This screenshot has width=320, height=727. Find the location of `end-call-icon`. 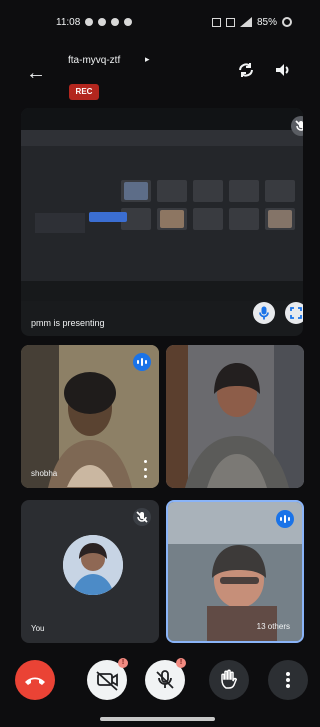

end-call-icon is located at coordinates (35, 681).